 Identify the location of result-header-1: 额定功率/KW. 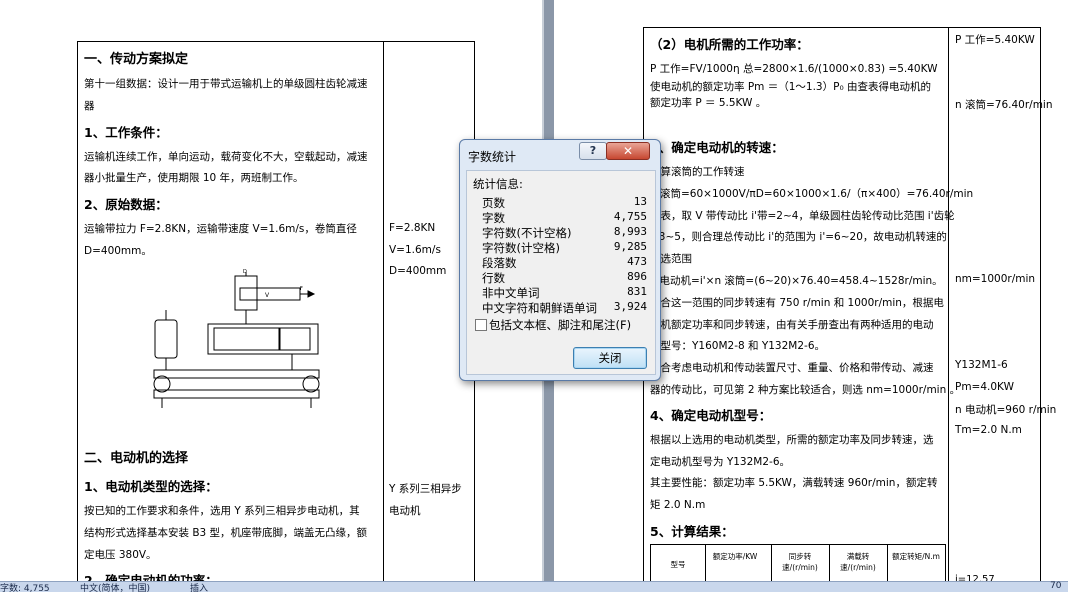
(734, 565).